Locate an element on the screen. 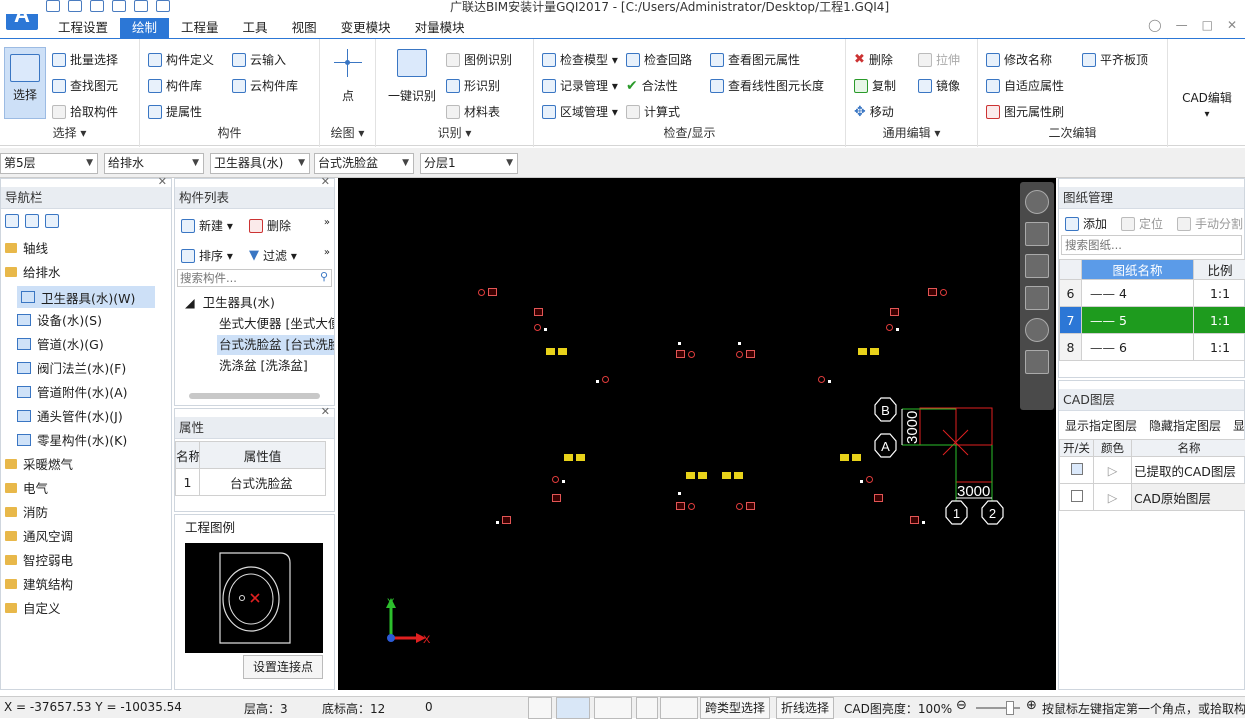 The width and height of the screenshot is (1245, 719). tab-0: 工程设置 is located at coordinates (83, 28).